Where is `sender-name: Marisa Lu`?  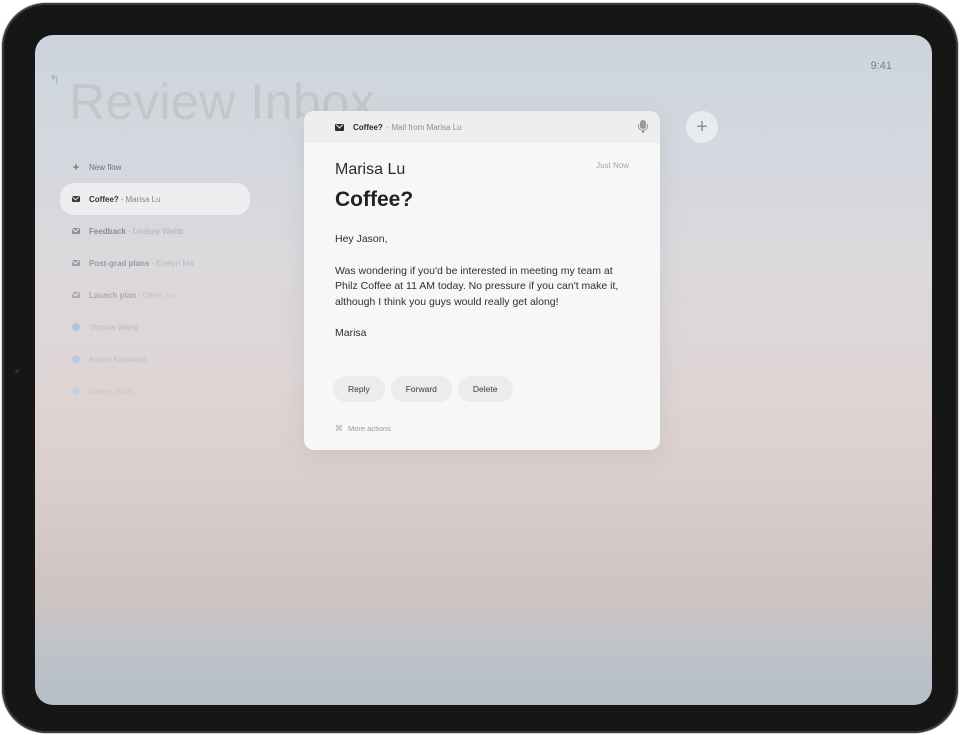 sender-name: Marisa Lu is located at coordinates (370, 169).